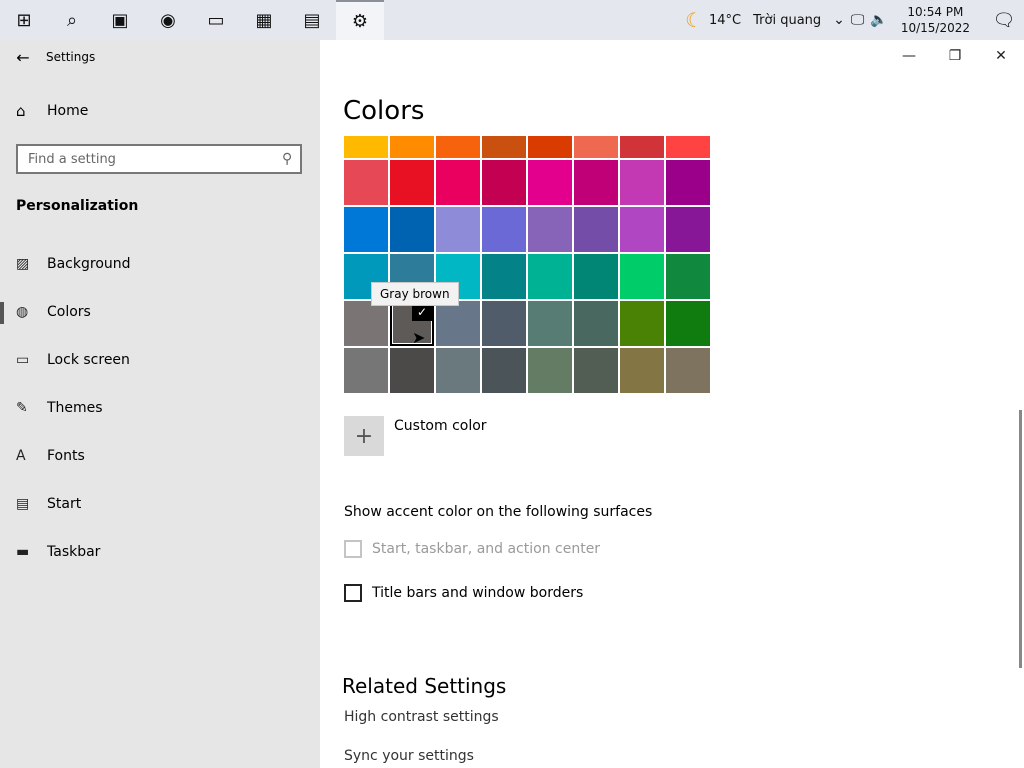 This screenshot has width=1024, height=768. Describe the element at coordinates (72, 20) in the screenshot. I see `search-icon: ⌕` at that location.